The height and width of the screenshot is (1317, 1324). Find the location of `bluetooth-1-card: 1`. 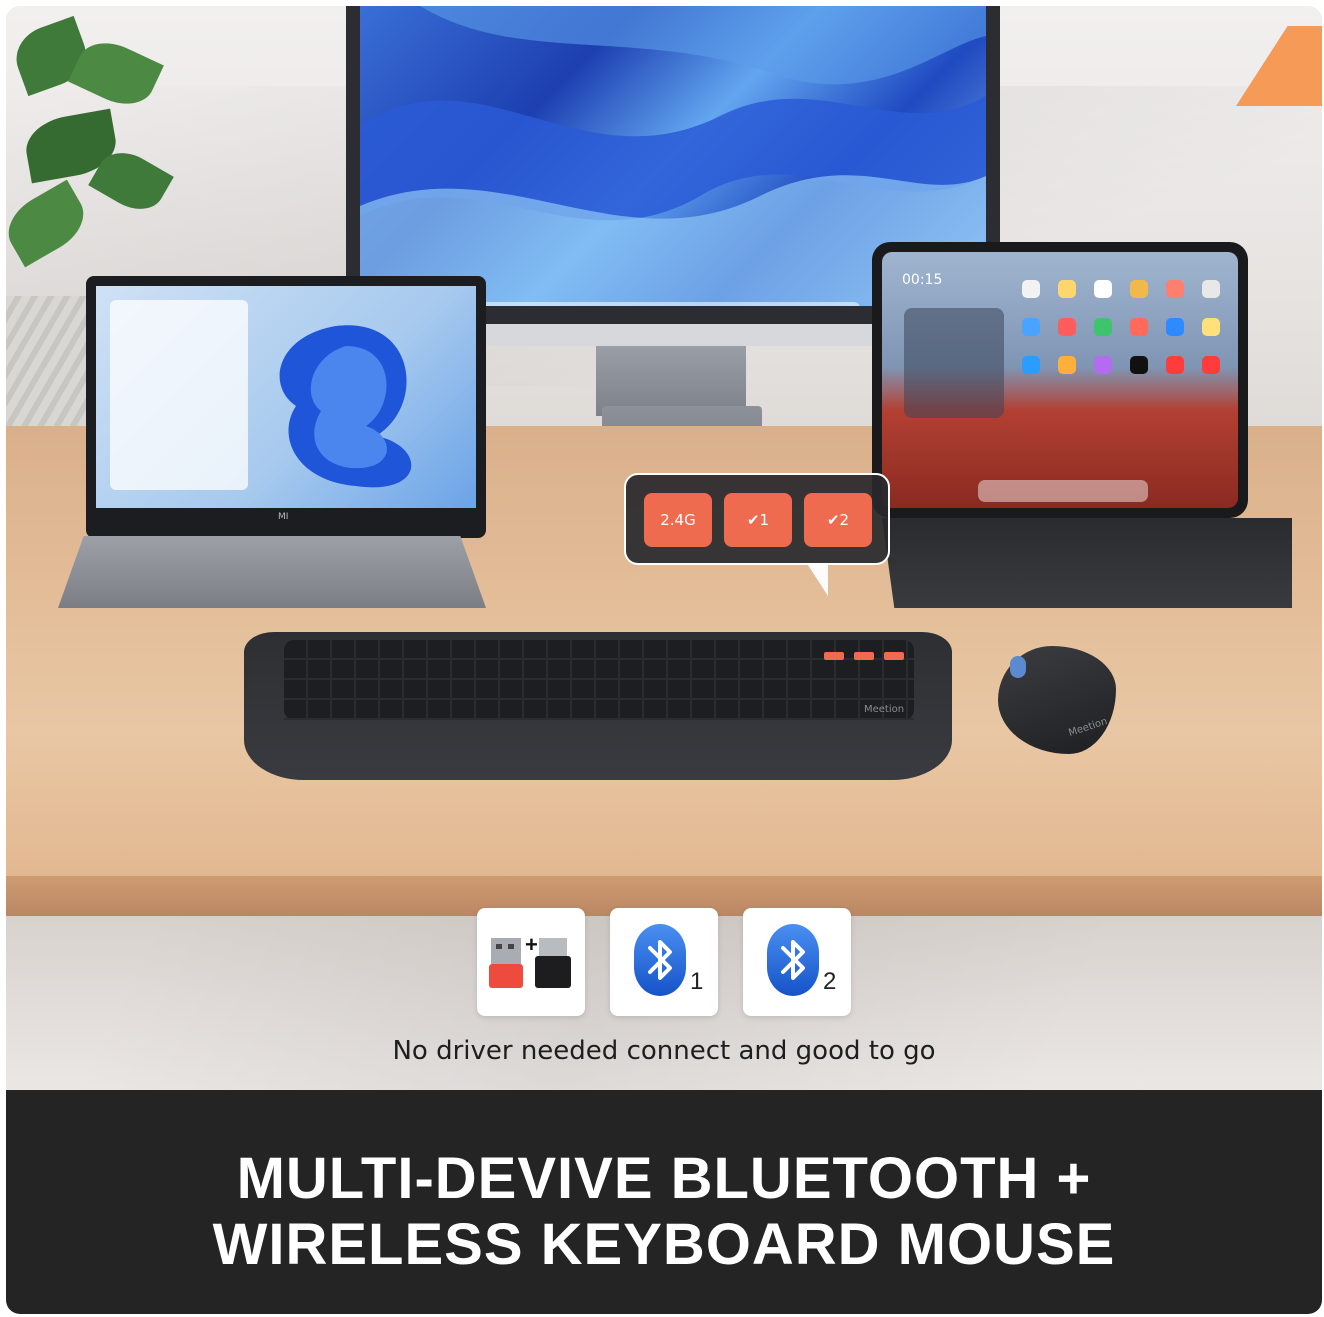

bluetooth-1-card: 1 is located at coordinates (664, 962).